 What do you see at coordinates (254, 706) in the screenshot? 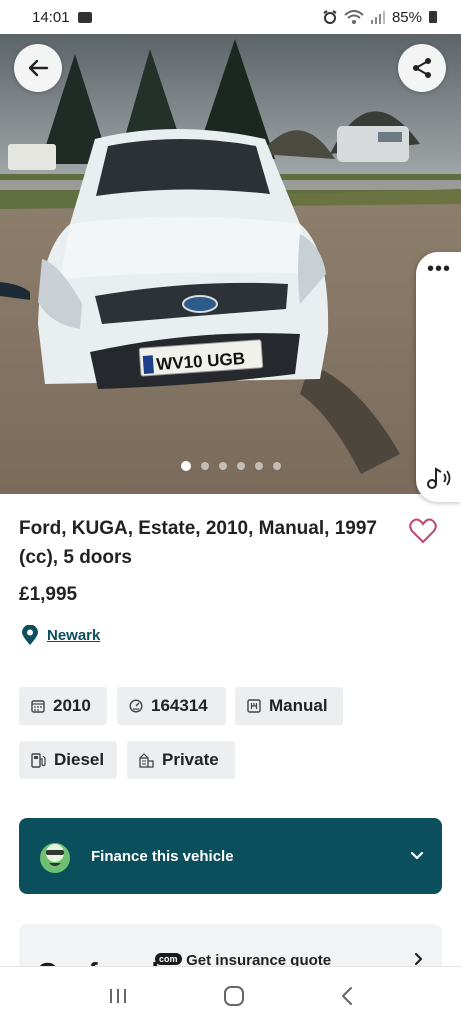
I see `gearbox-icon` at bounding box center [254, 706].